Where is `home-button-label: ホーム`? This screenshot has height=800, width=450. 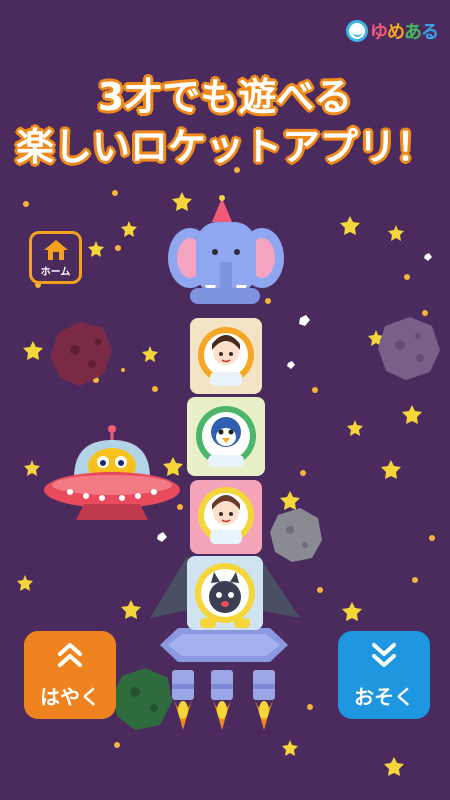
home-button-label: ホーム is located at coordinates (55, 272).